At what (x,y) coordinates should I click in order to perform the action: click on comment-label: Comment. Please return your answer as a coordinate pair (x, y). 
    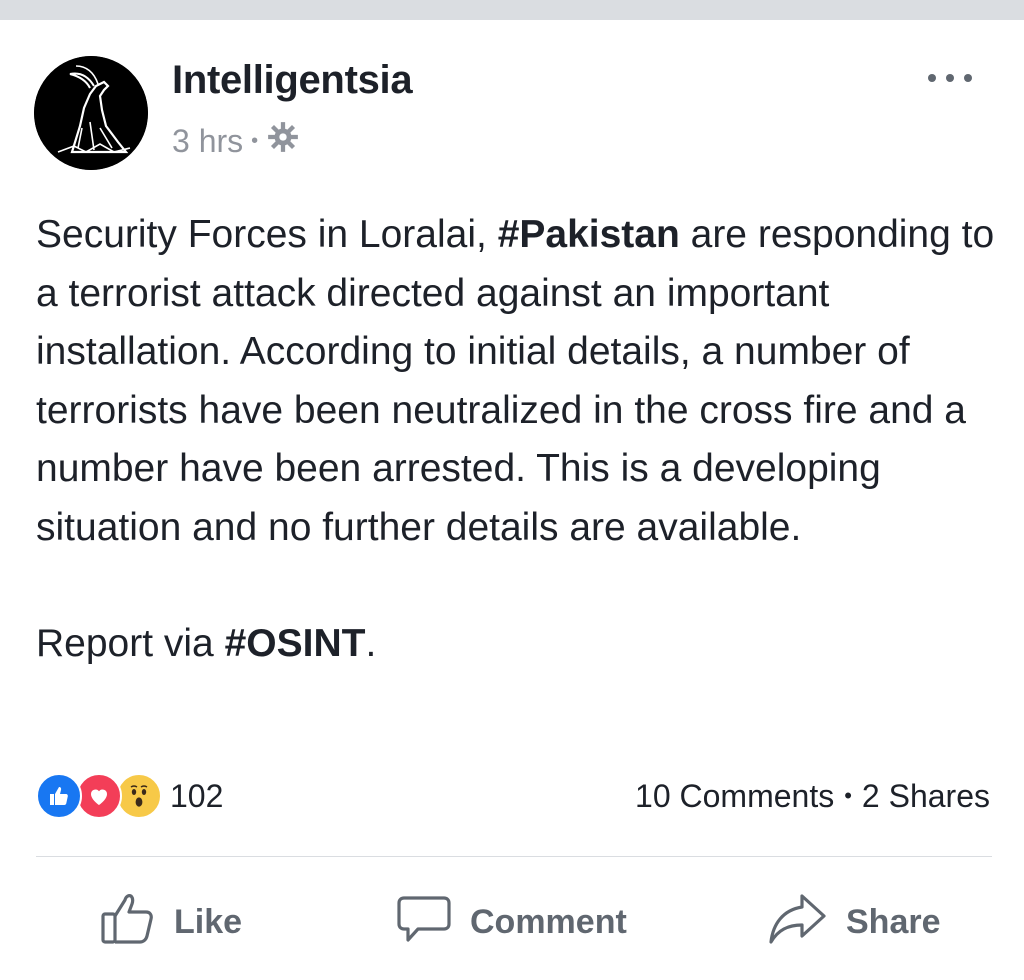
    Looking at the image, I should click on (548, 921).